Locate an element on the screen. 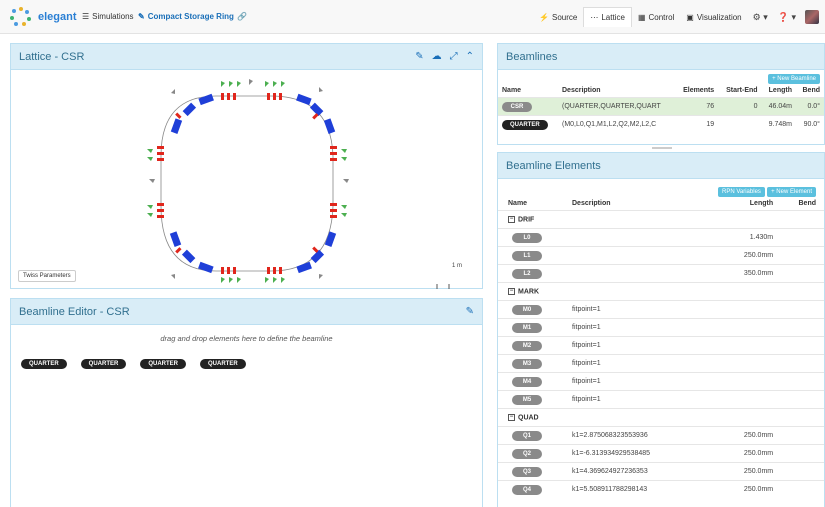 The height and width of the screenshot is (507, 825). help-menu: ❓ ▾ is located at coordinates (787, 17).